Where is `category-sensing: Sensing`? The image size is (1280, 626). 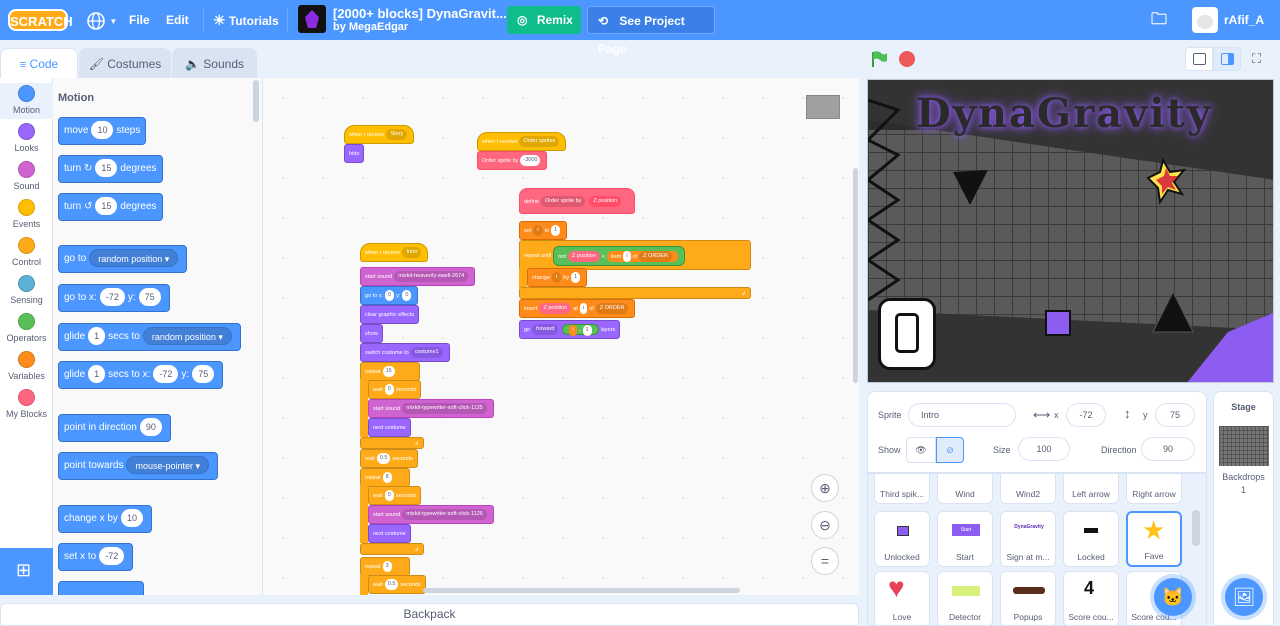 category-sensing: Sensing is located at coordinates (26, 290).